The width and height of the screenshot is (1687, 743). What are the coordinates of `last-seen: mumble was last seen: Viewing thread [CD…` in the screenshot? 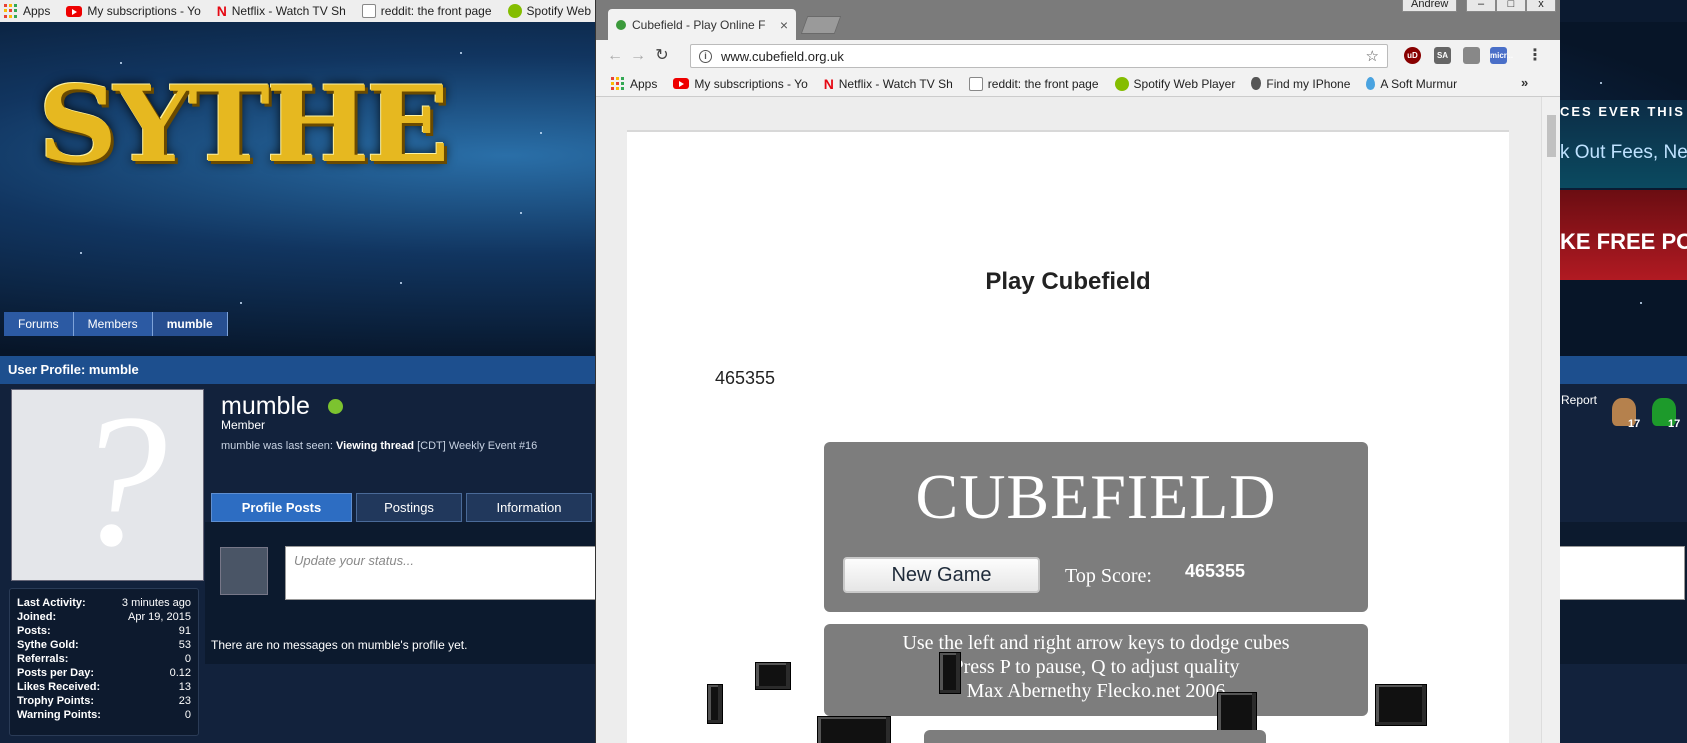 It's located at (379, 446).